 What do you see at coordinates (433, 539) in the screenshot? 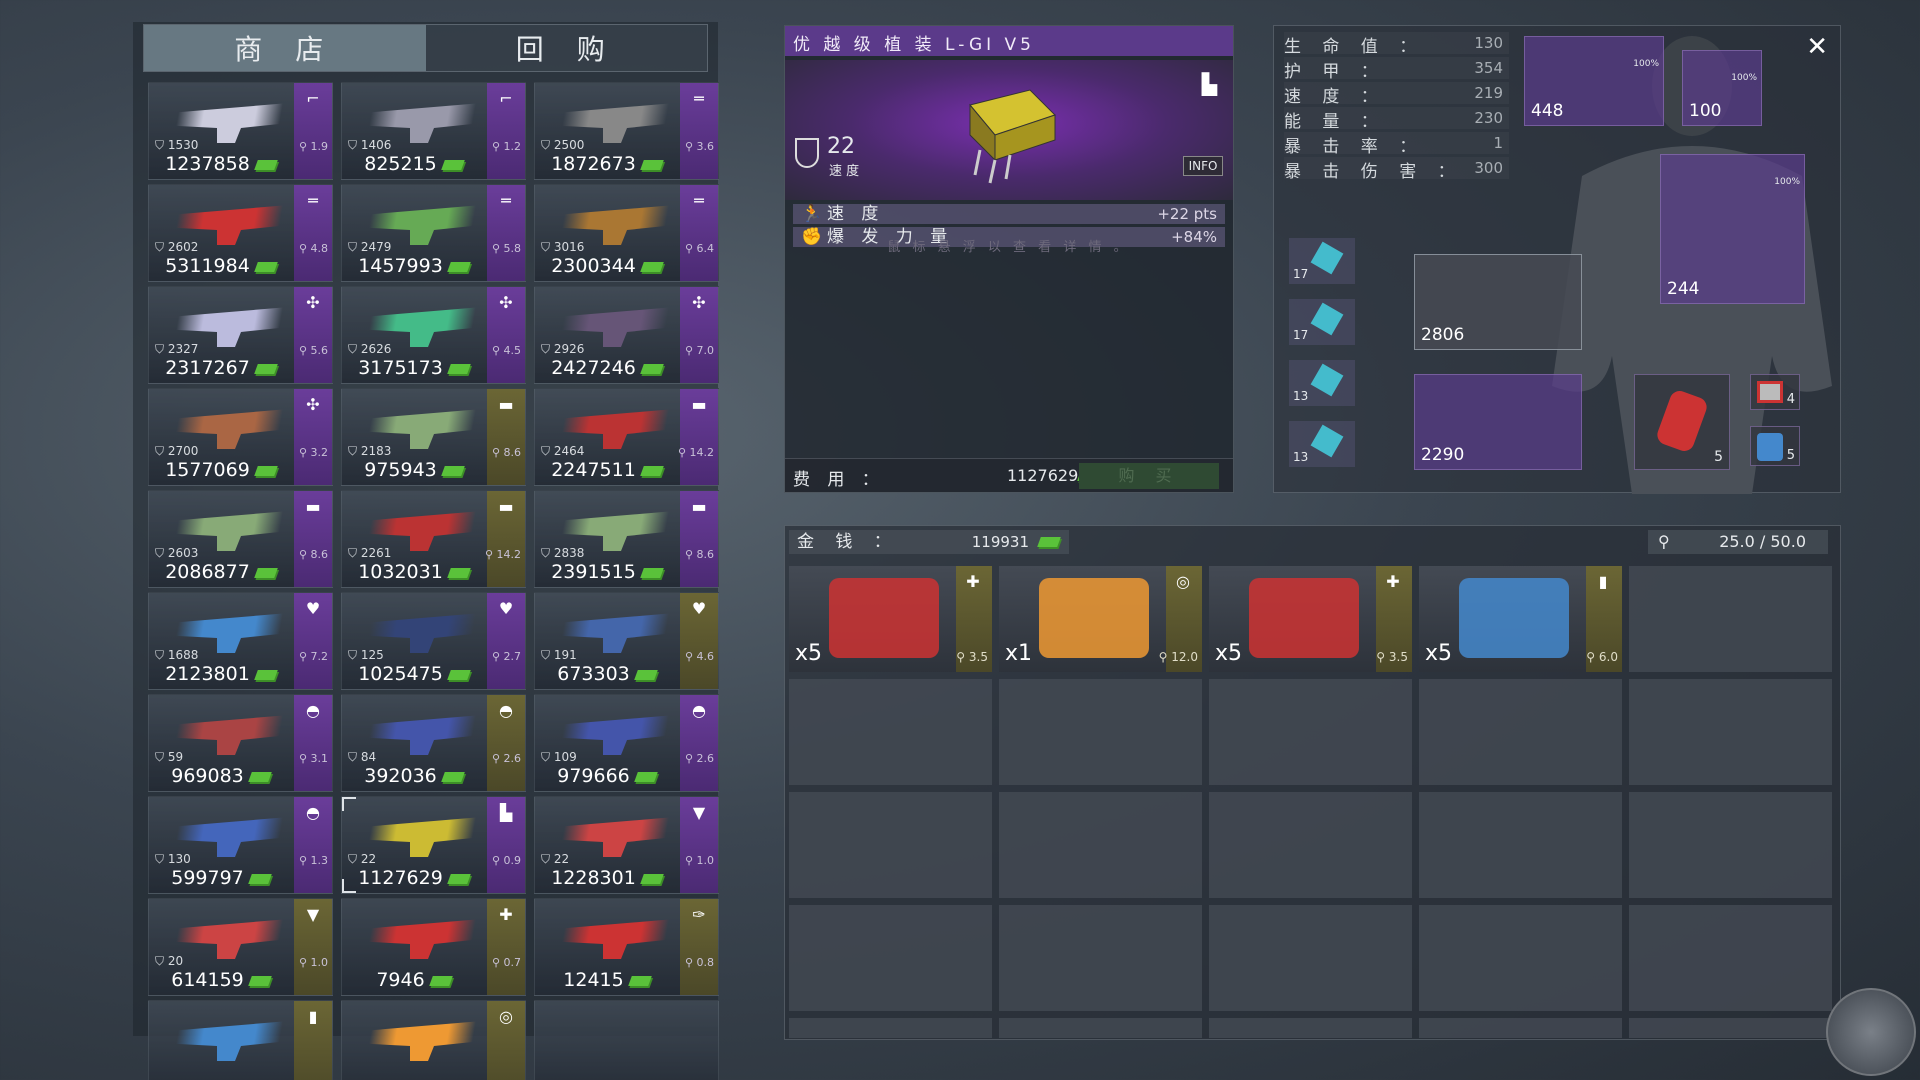
I see `shop-item: ▬ ⚲ 14.2 ⛉ 2261 1032031` at bounding box center [433, 539].